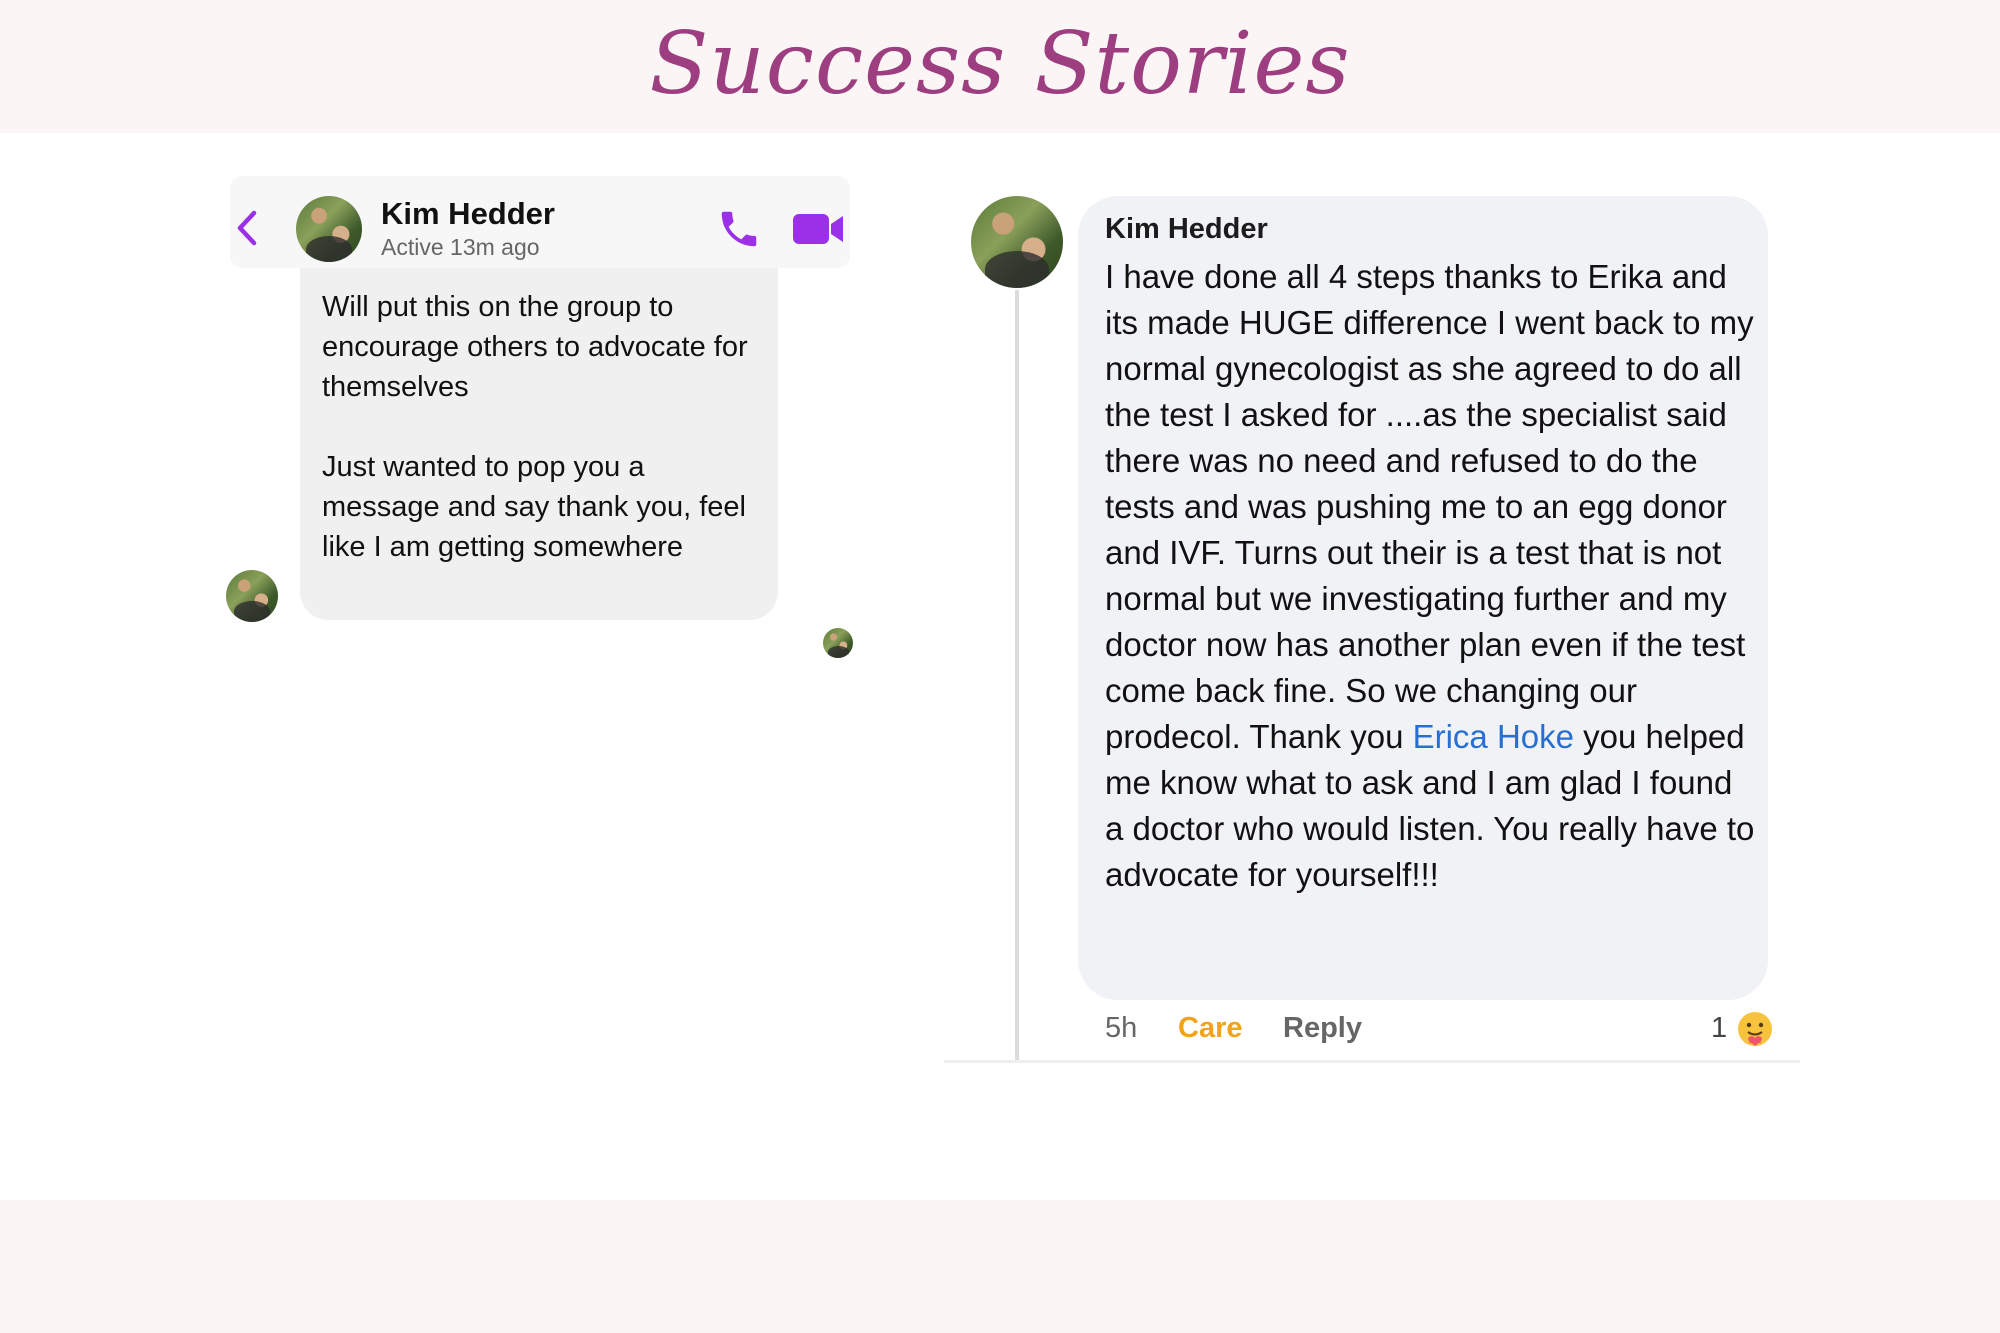  Describe the element at coordinates (468, 214) in the screenshot. I see `contact-name: Kim Hedder` at that location.